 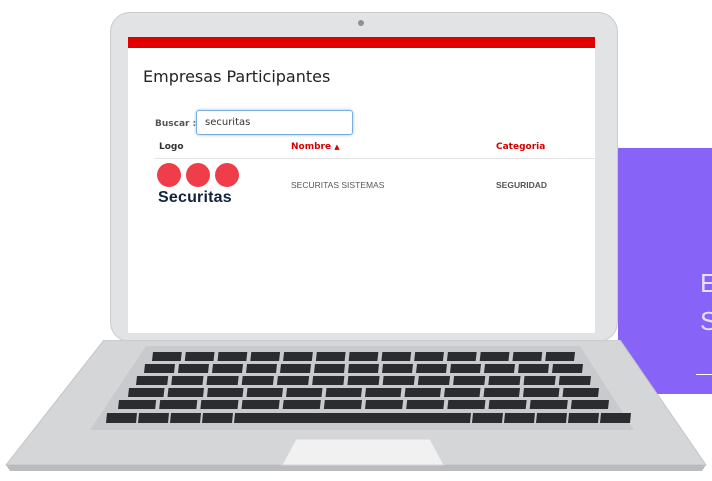 What do you see at coordinates (338, 185) in the screenshot?
I see `table-cell-name: SECURITAS SISTEMAS` at bounding box center [338, 185].